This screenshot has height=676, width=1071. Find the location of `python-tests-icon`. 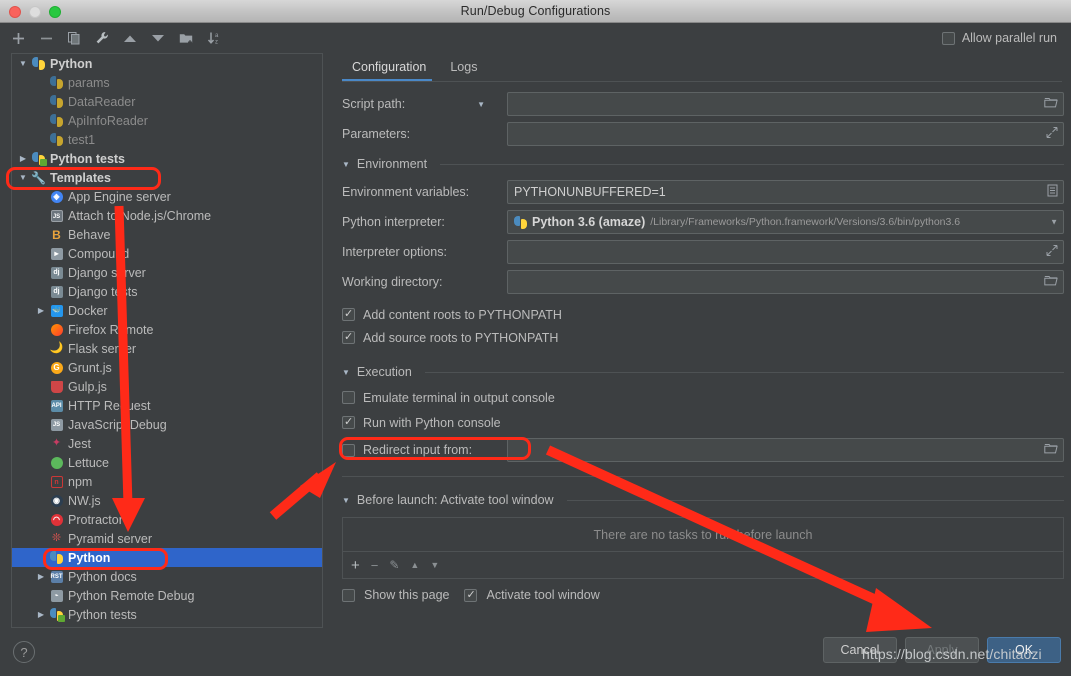

python-tests-icon is located at coordinates (56, 614).